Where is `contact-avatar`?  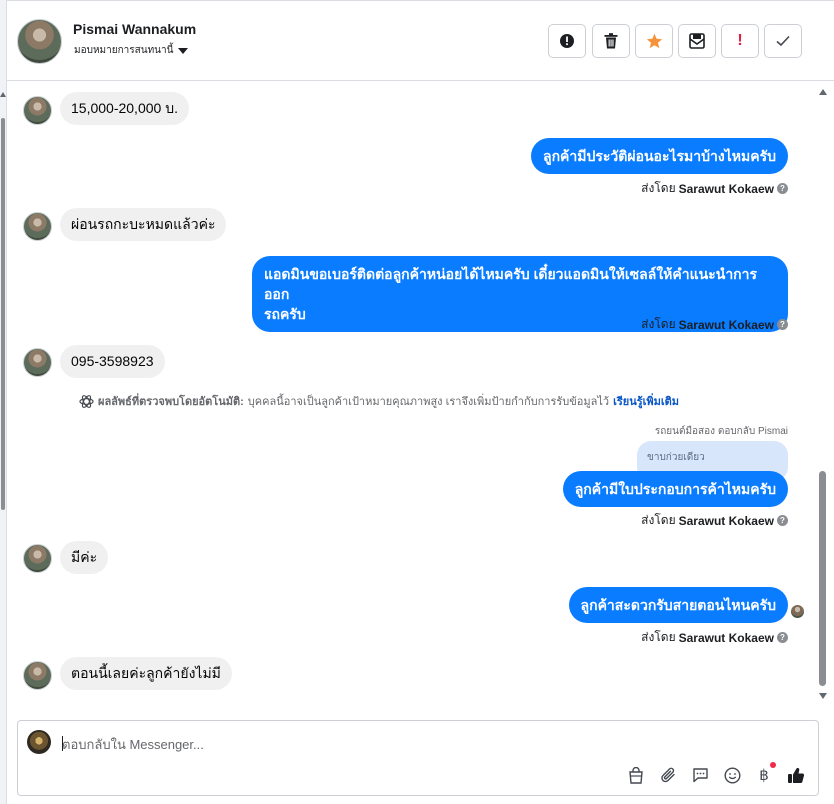
contact-avatar is located at coordinates (39, 41).